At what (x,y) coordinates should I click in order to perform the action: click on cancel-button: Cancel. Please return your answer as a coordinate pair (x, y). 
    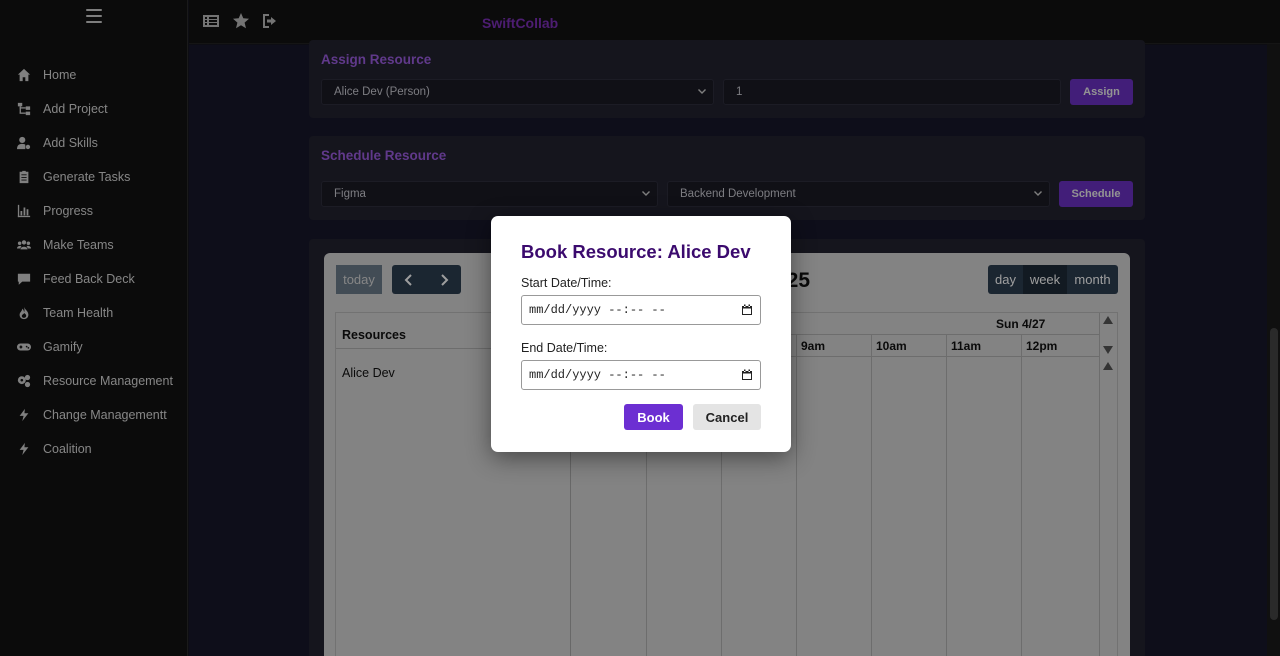
    Looking at the image, I should click on (727, 417).